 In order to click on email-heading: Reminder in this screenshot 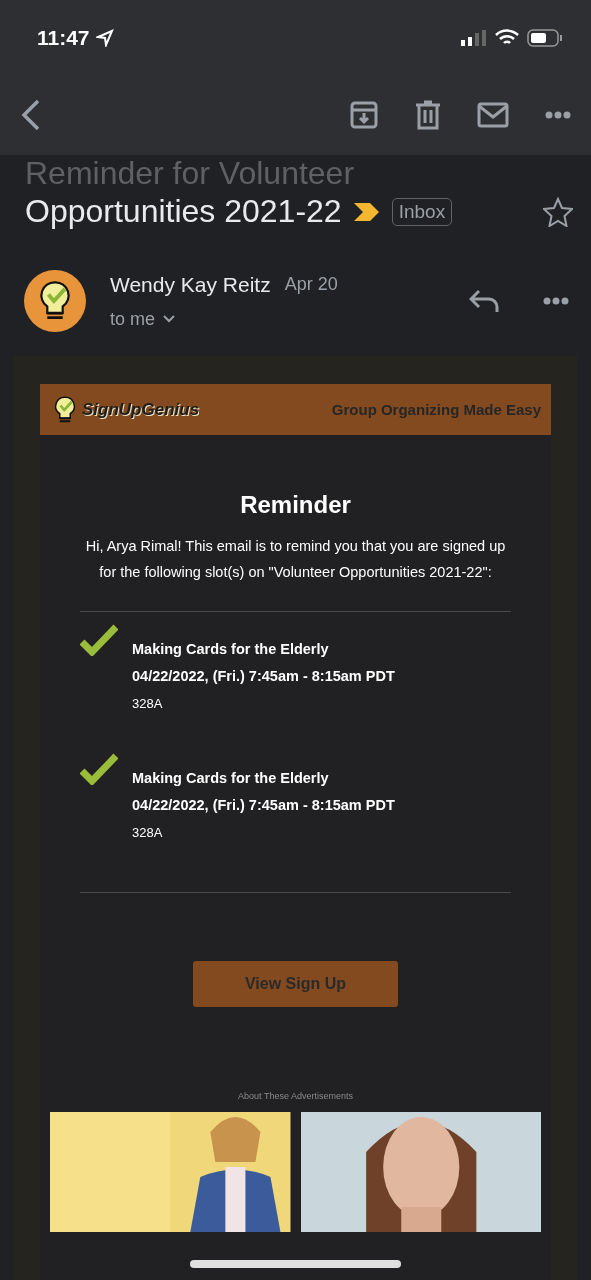, I will do `click(295, 505)`.